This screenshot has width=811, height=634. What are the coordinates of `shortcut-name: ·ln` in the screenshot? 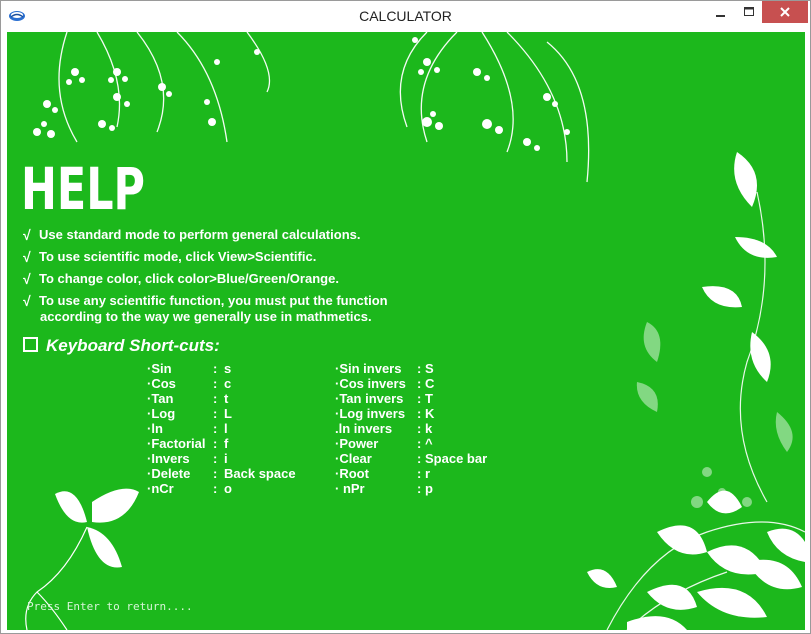 It's located at (155, 428).